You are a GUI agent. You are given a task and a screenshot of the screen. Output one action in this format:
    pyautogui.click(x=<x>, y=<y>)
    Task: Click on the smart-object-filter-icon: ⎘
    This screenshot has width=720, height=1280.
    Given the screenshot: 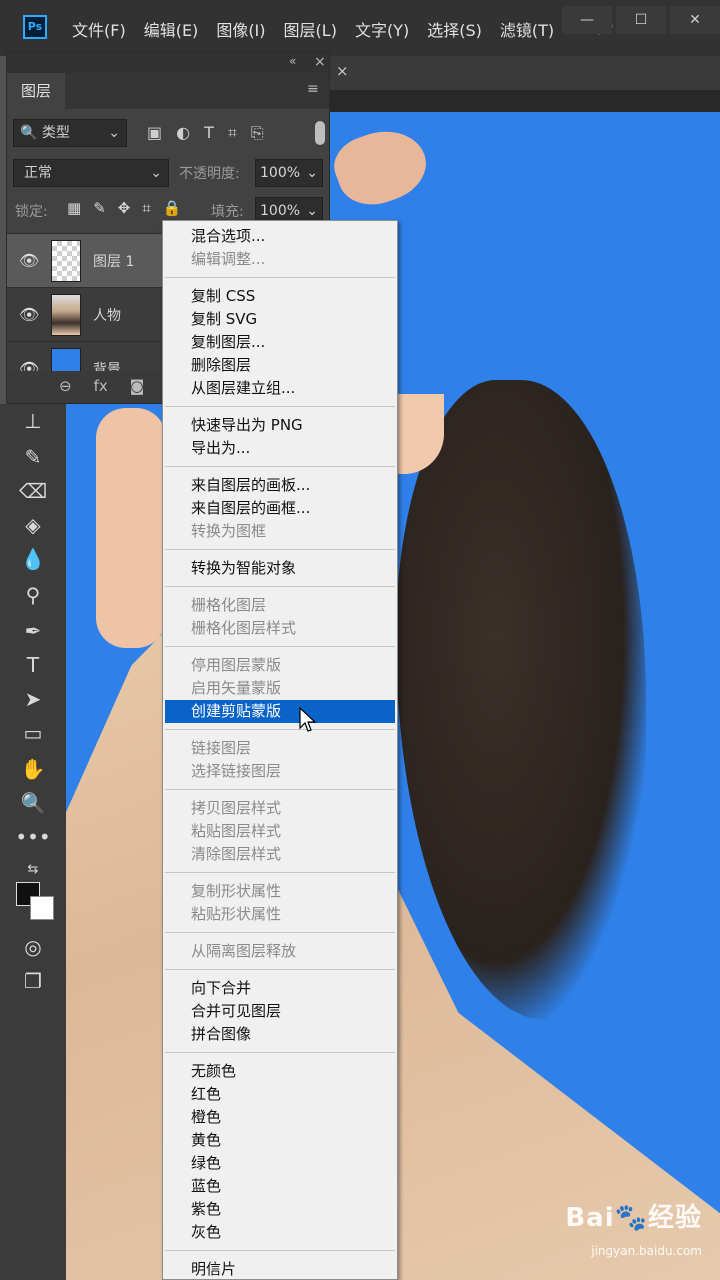 What is the action you would take?
    pyautogui.click(x=257, y=133)
    